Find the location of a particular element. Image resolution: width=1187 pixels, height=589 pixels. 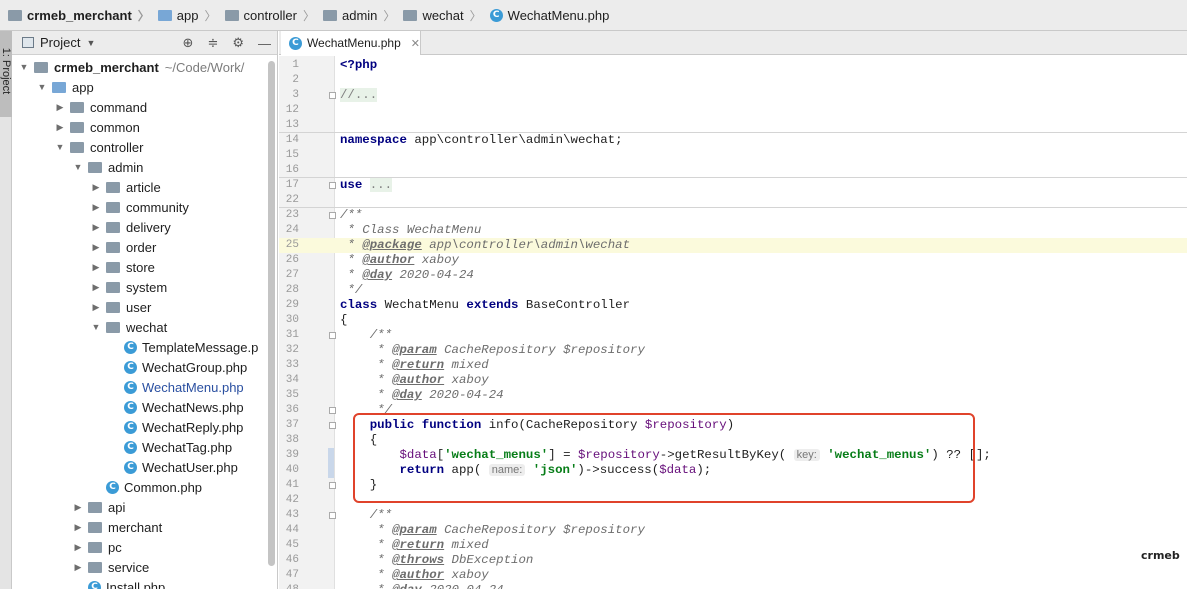

code-line: 30 { is located at coordinates (733, 320).